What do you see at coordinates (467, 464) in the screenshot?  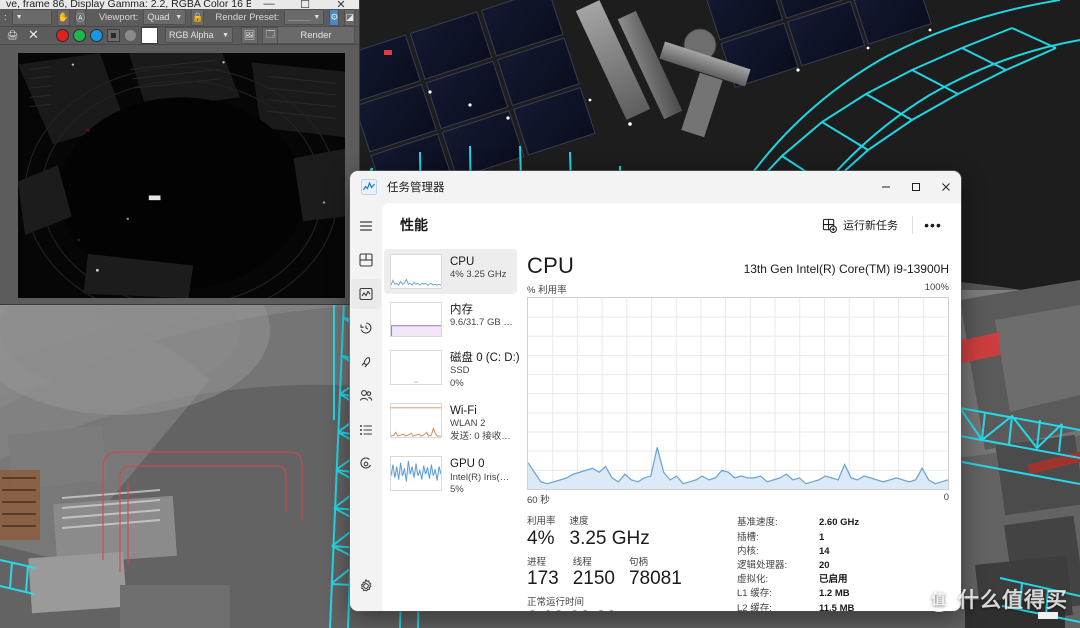 I see `resource-name: GPU 0` at bounding box center [467, 464].